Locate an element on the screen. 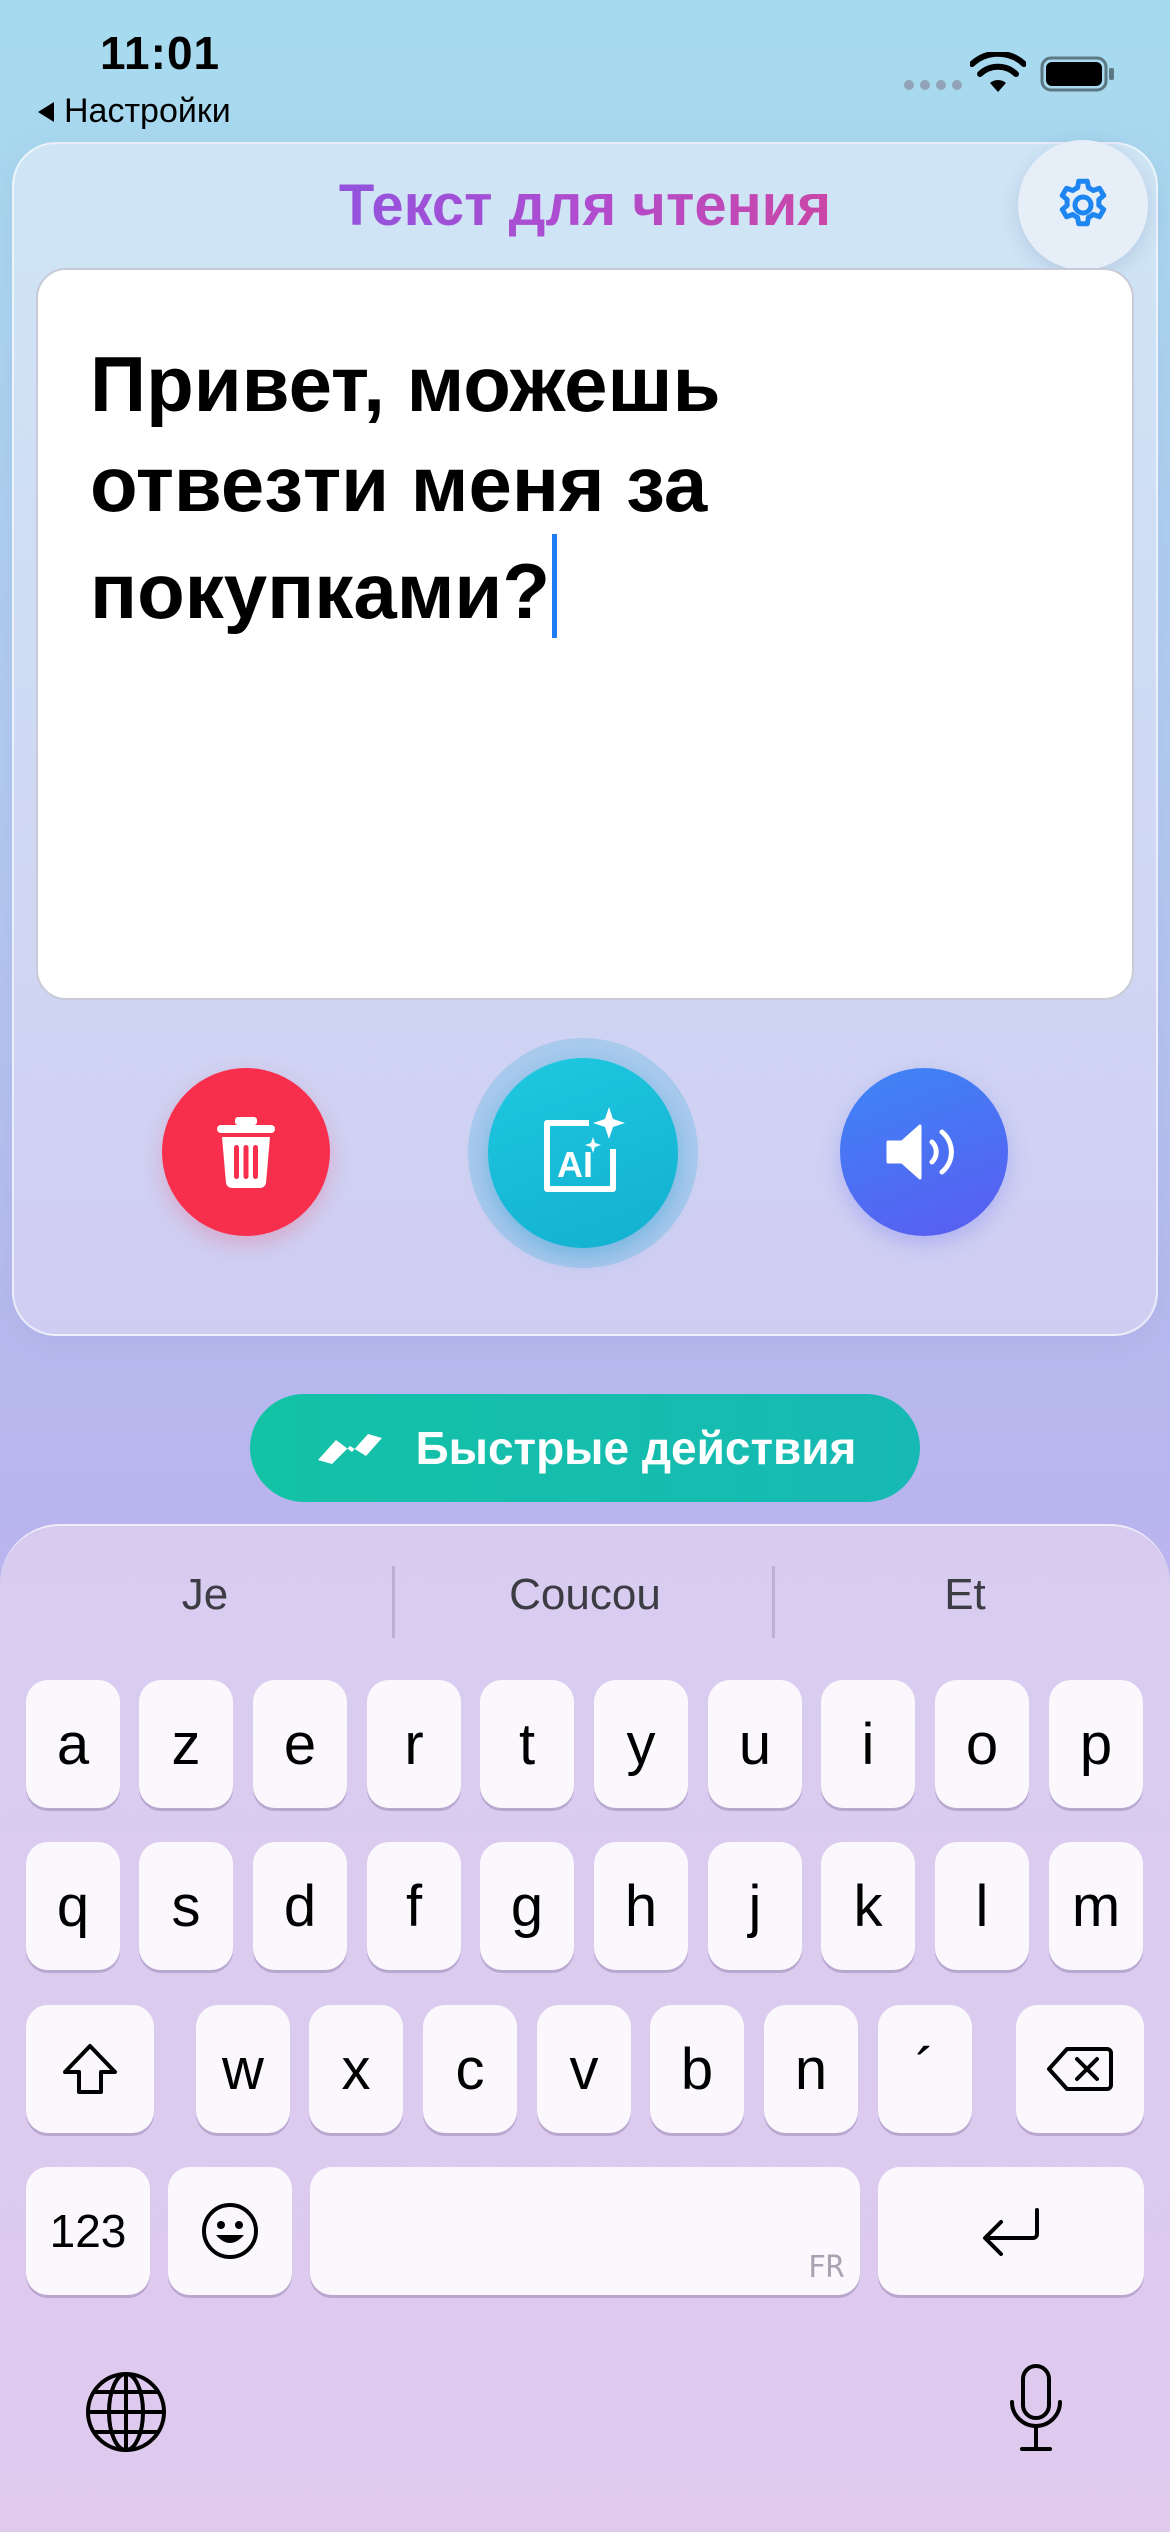  return-key is located at coordinates (1011, 2231).